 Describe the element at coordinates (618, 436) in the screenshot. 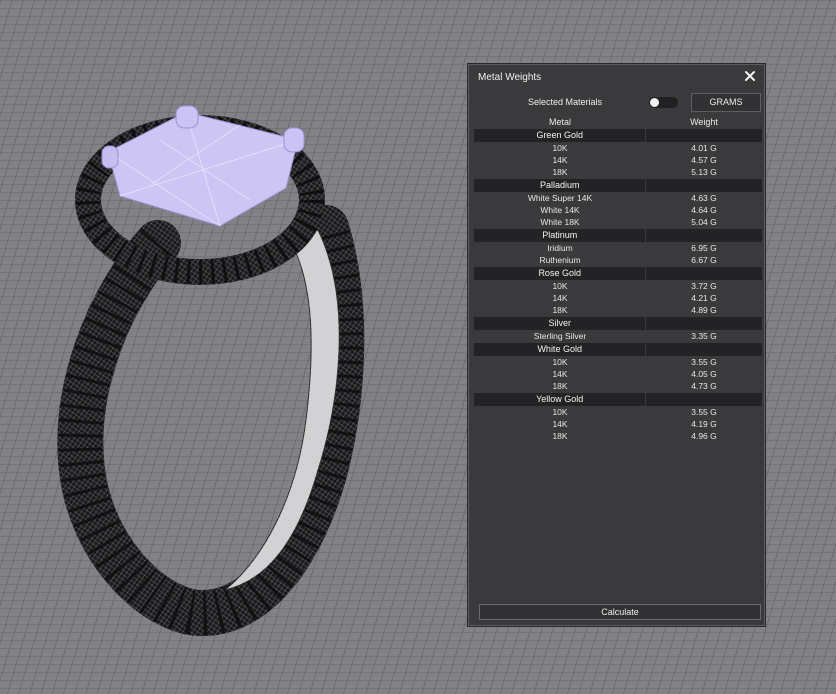

I see `table-row: 18K 4.96 G` at that location.